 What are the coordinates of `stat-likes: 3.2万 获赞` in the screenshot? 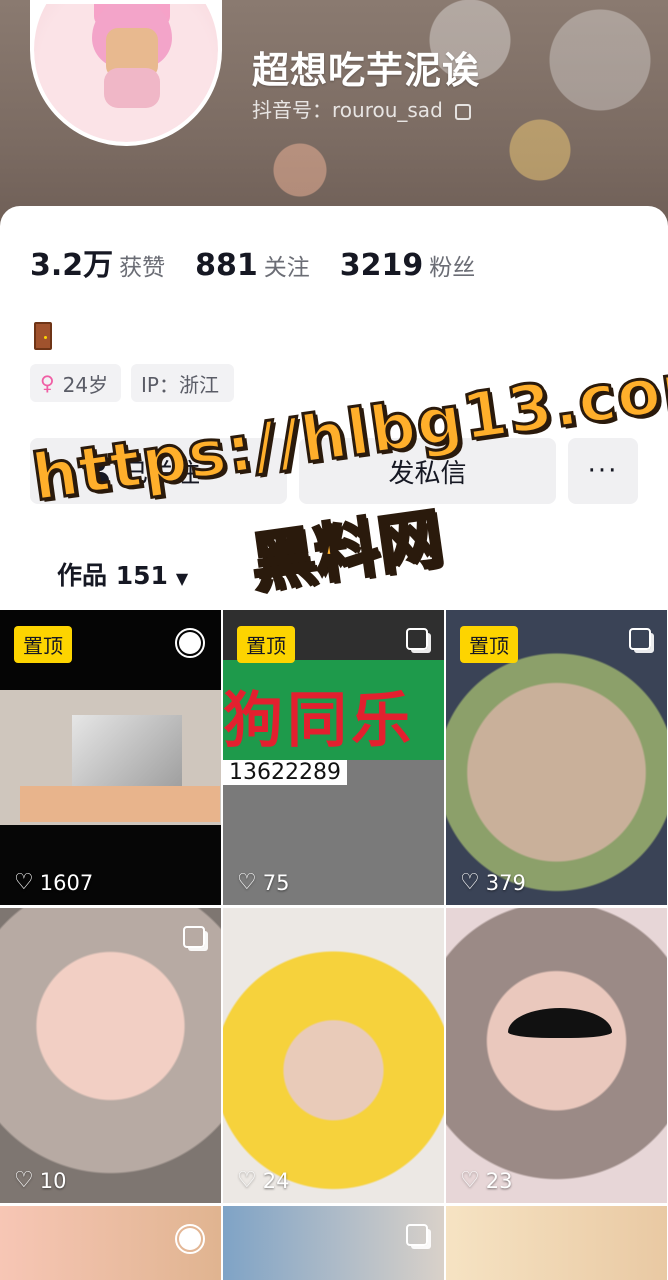 It's located at (97, 262).